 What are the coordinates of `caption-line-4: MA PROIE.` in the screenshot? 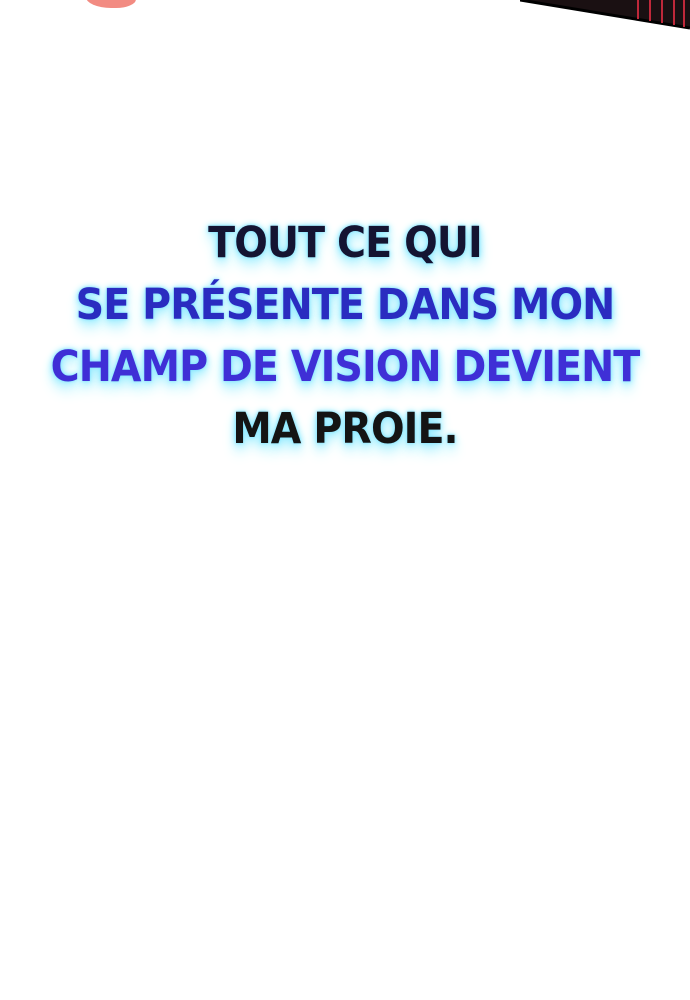 It's located at (345, 429).